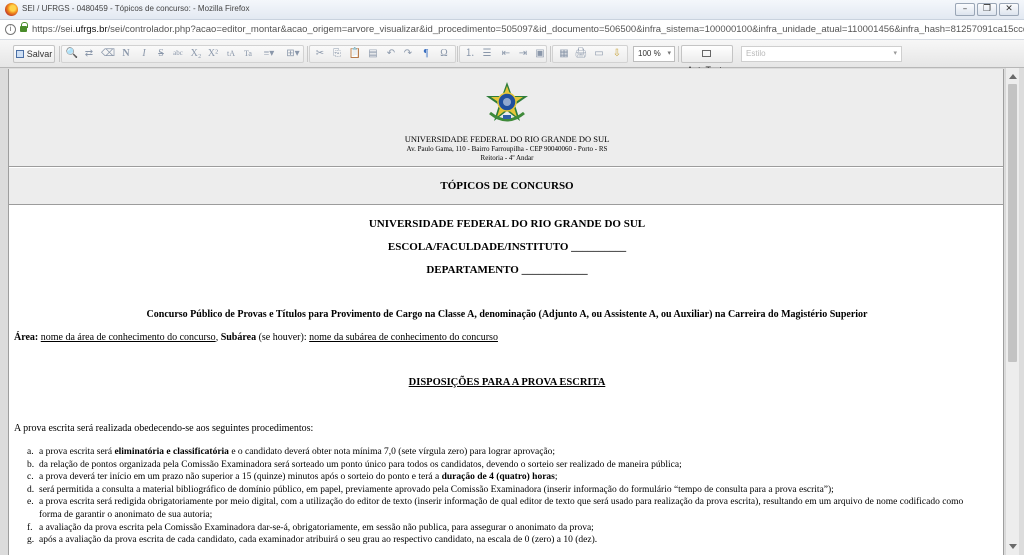 Image resolution: width=1024 pixels, height=555 pixels. Describe the element at coordinates (217, 337) in the screenshot. I see `area-sep: ,` at that location.